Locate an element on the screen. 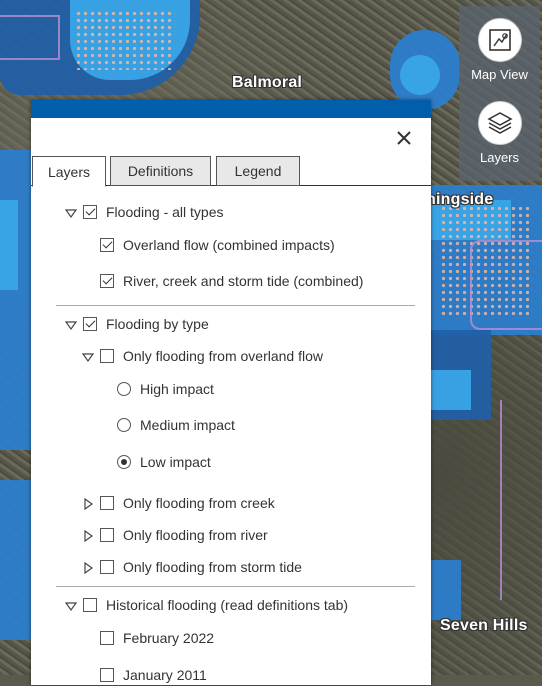  tab-layers: Layers is located at coordinates (69, 171).